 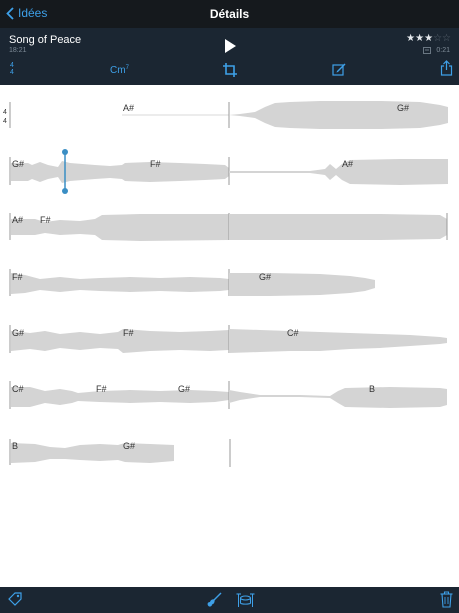 What do you see at coordinates (339, 69) in the screenshot?
I see `edit-icon` at bounding box center [339, 69].